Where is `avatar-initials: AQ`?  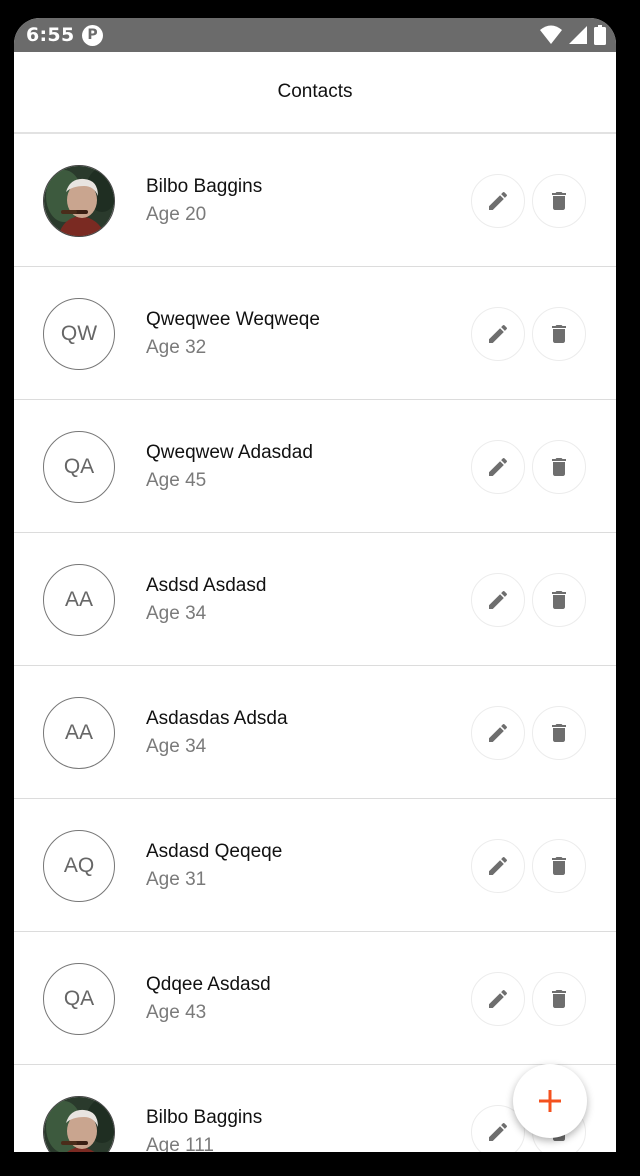 avatar-initials: AQ is located at coordinates (79, 866).